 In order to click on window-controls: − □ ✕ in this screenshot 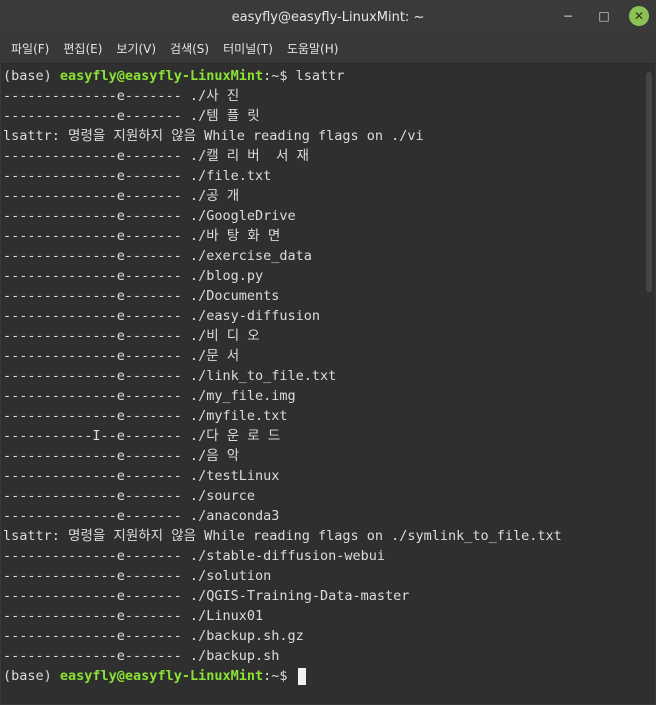, I will do `click(603, 16)`.